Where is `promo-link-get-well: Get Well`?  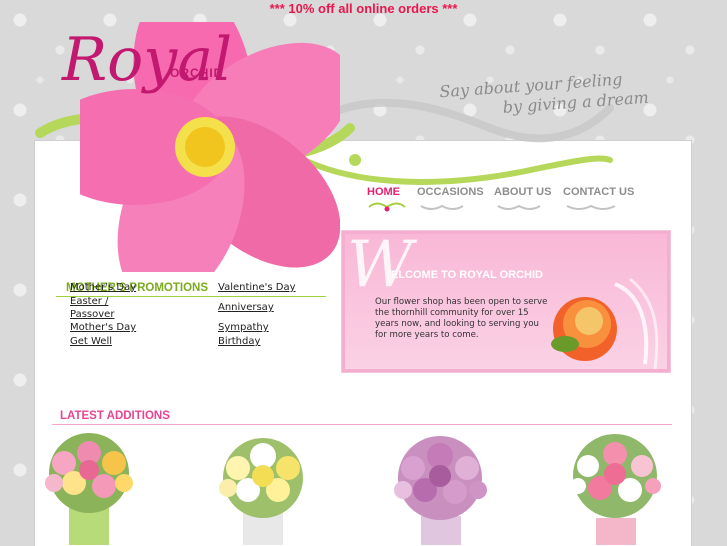 promo-link-get-well: Get Well is located at coordinates (91, 341).